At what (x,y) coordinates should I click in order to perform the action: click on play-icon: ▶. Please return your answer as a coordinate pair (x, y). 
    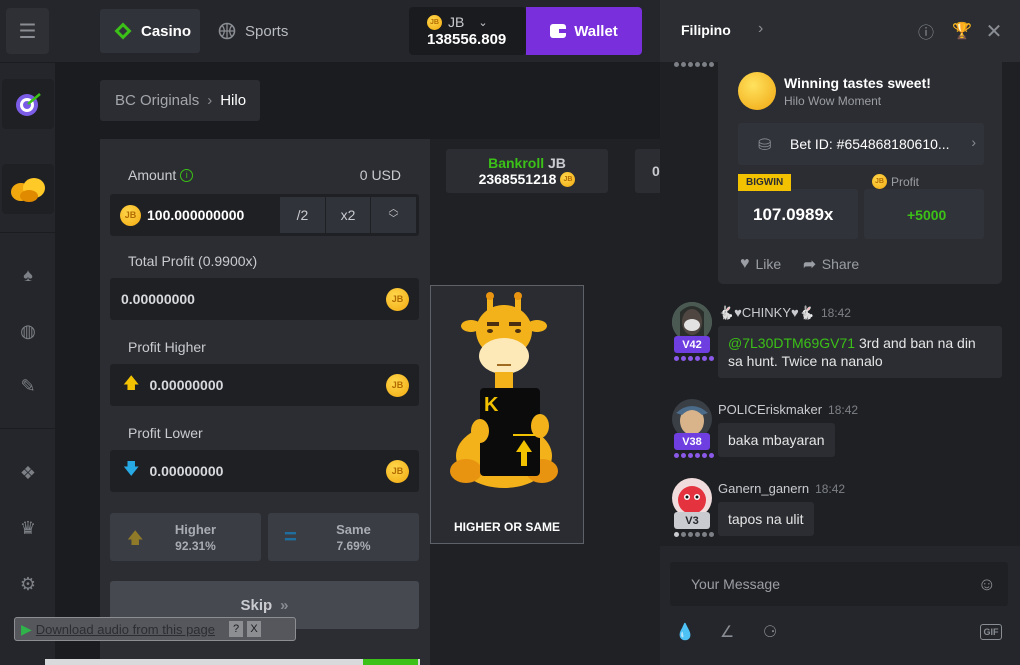
    Looking at the image, I should click on (26, 628).